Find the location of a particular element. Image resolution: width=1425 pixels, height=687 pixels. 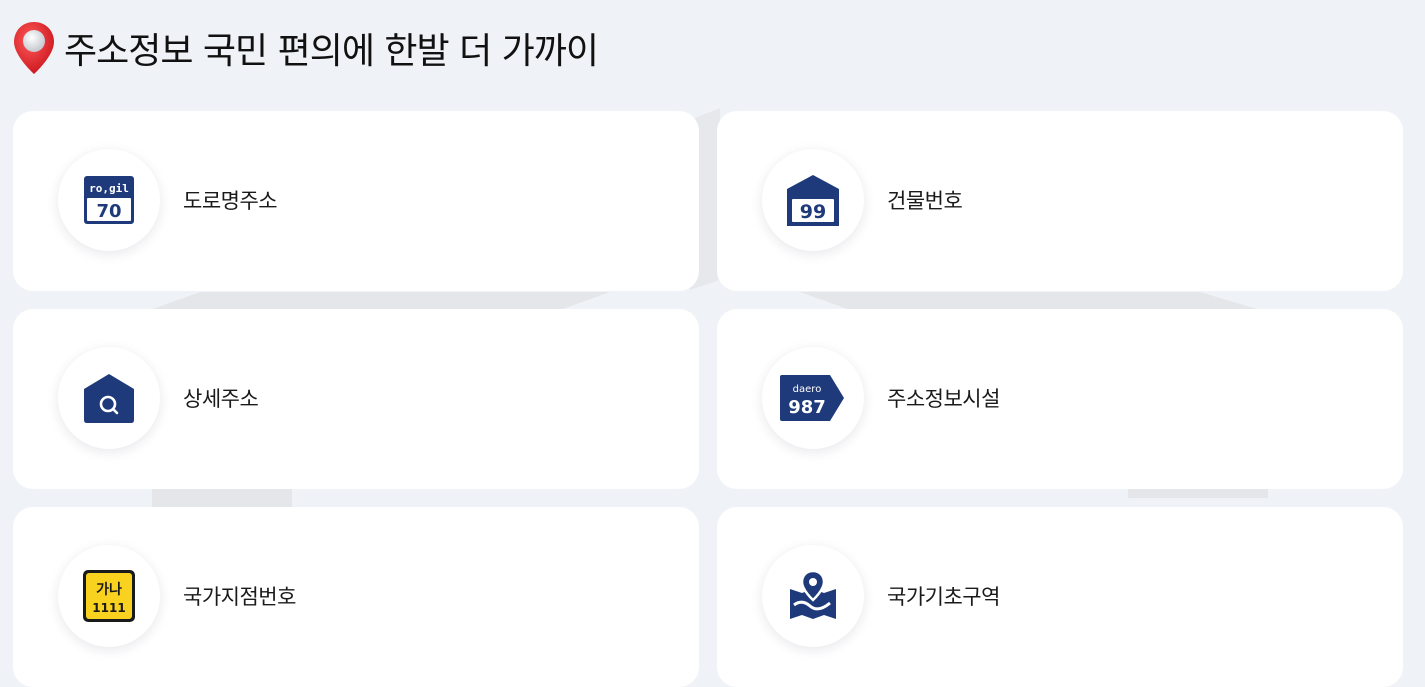

house-search-icon is located at coordinates (109, 398).